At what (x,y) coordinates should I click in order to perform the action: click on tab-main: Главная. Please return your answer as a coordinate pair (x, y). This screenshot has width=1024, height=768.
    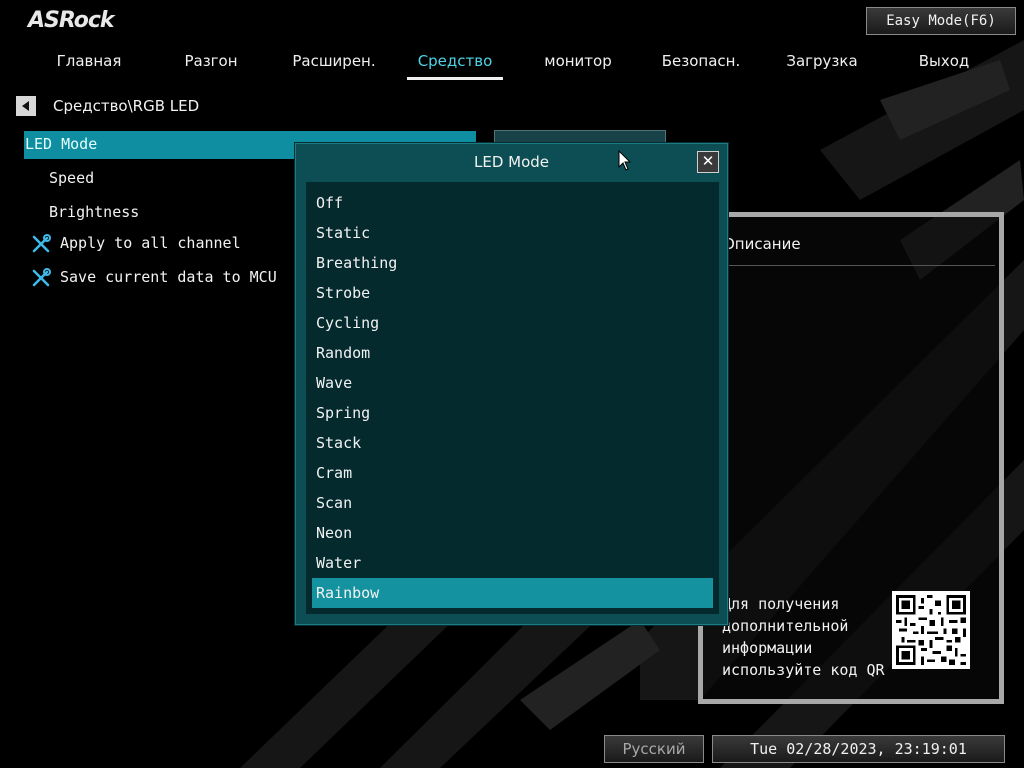
    Looking at the image, I should click on (89, 63).